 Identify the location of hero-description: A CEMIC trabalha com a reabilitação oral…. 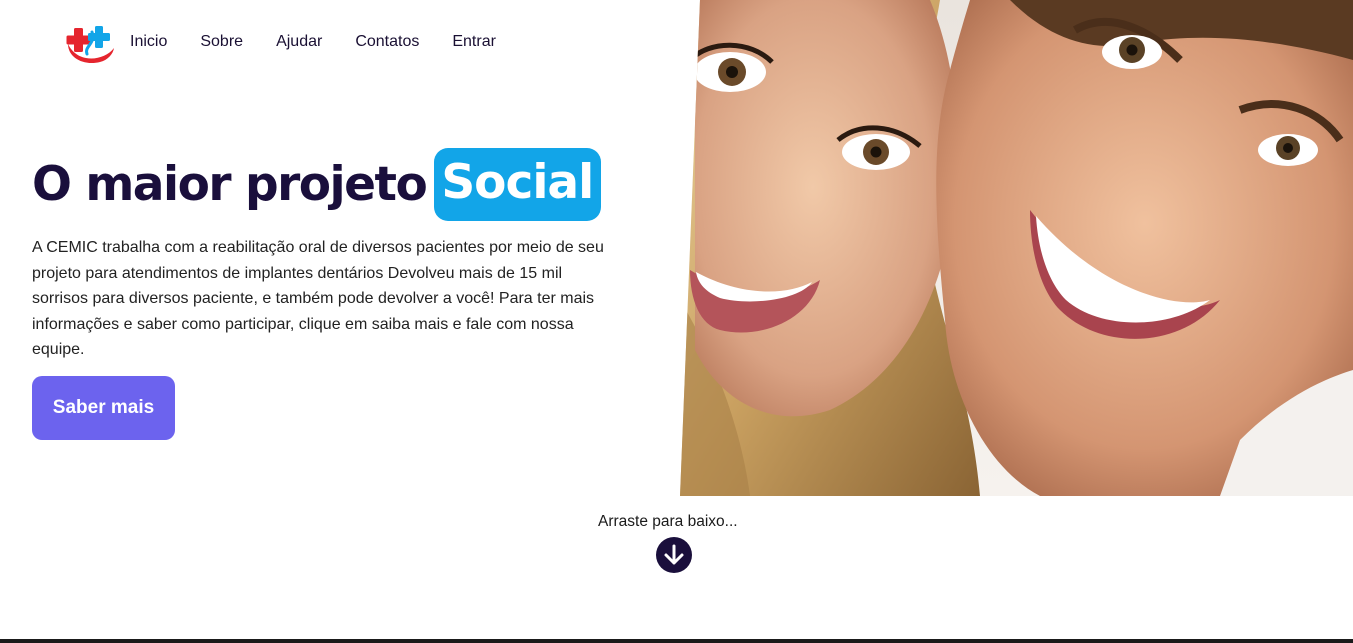
(318, 298).